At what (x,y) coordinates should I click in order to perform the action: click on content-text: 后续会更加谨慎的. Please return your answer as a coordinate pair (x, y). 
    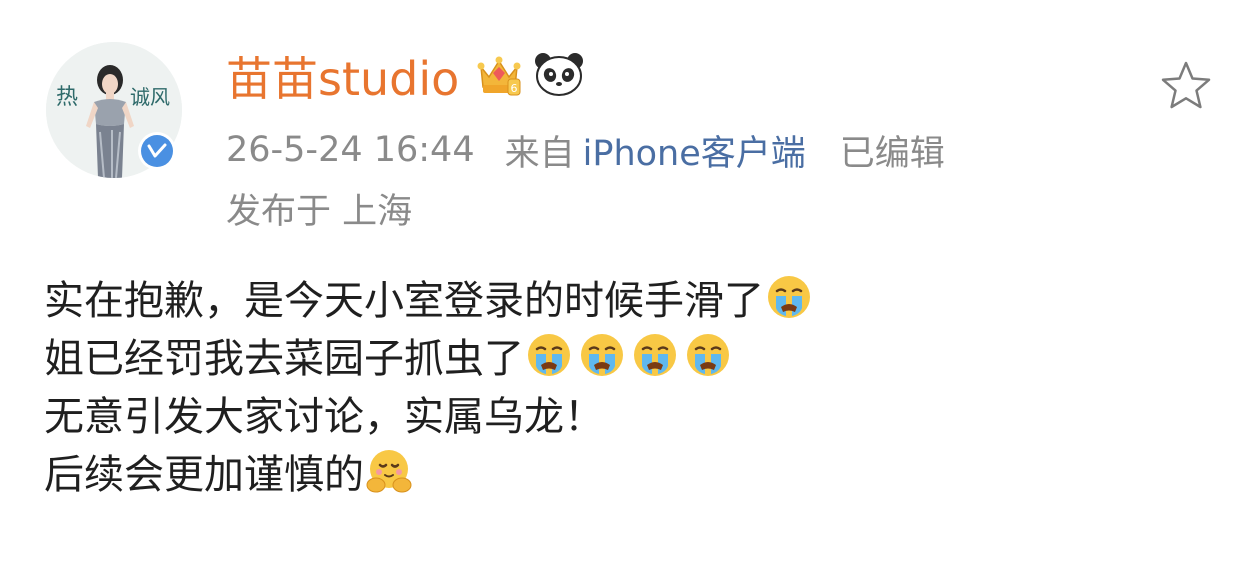
    Looking at the image, I should click on (204, 475).